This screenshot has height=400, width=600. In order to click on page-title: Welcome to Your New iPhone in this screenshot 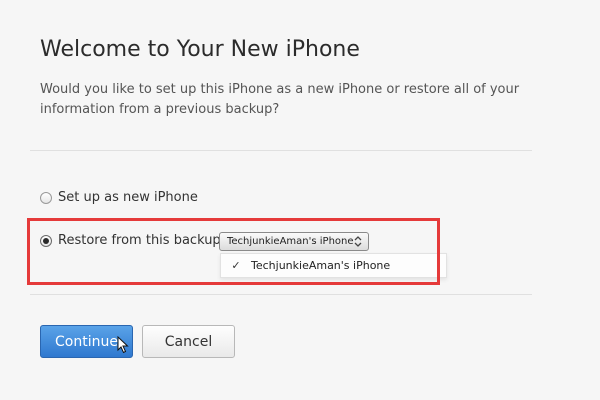, I will do `click(200, 49)`.